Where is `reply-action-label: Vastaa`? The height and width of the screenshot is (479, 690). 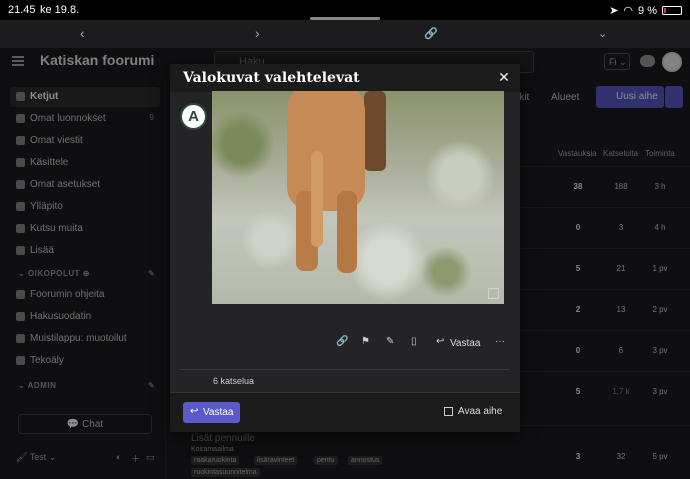 reply-action-label: Vastaa is located at coordinates (465, 343).